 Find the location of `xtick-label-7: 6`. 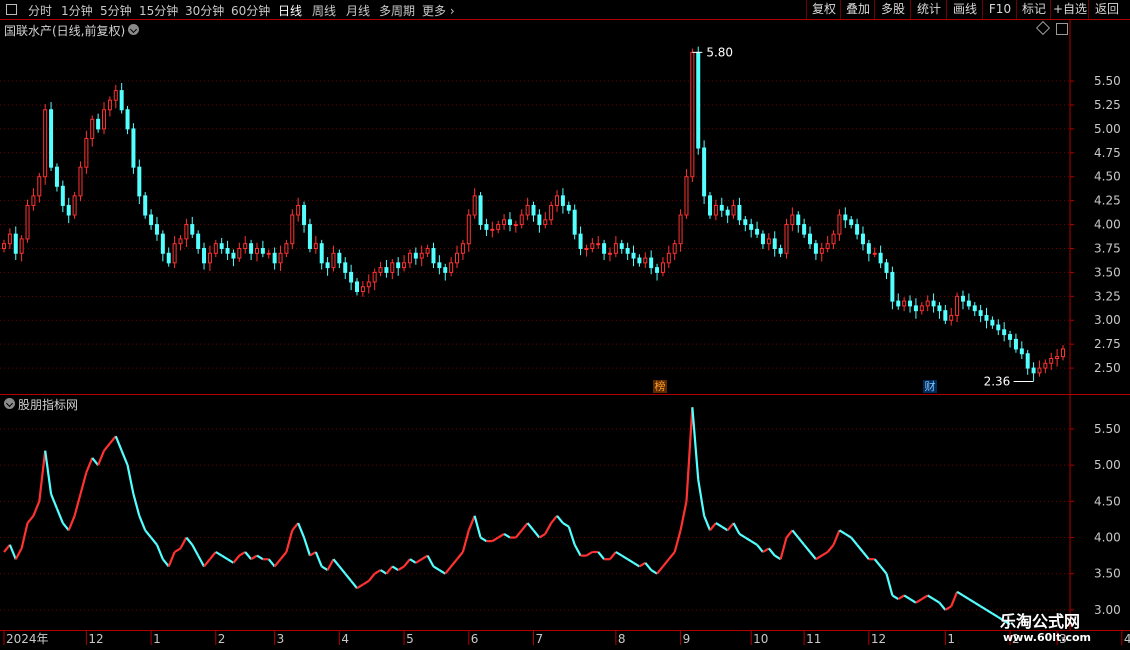

xtick-label-7: 6 is located at coordinates (475, 639).